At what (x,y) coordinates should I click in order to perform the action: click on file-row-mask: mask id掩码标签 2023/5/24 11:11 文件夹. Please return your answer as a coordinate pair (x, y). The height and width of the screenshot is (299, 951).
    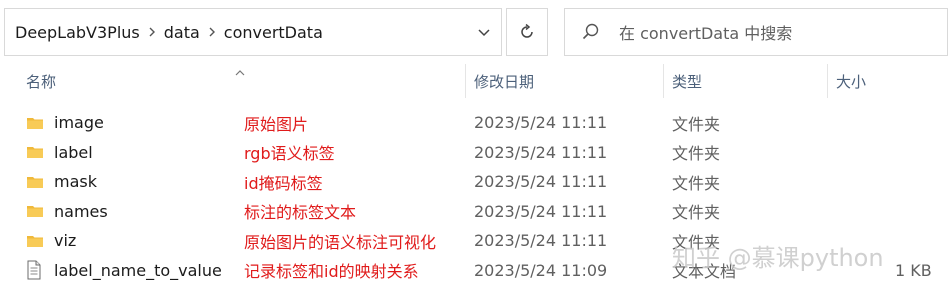
    Looking at the image, I should click on (475, 182).